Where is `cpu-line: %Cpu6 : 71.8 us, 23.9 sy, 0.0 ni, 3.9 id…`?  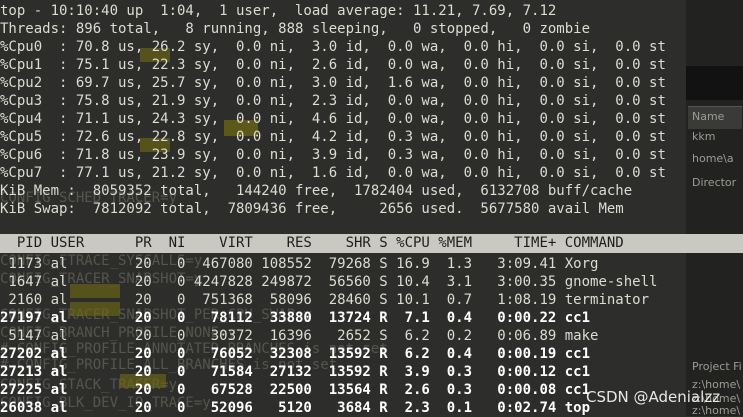 cpu-line: %Cpu6 : 71.8 us, 23.9 sy, 0.0 ni, 3.9 id… is located at coordinates (333, 155).